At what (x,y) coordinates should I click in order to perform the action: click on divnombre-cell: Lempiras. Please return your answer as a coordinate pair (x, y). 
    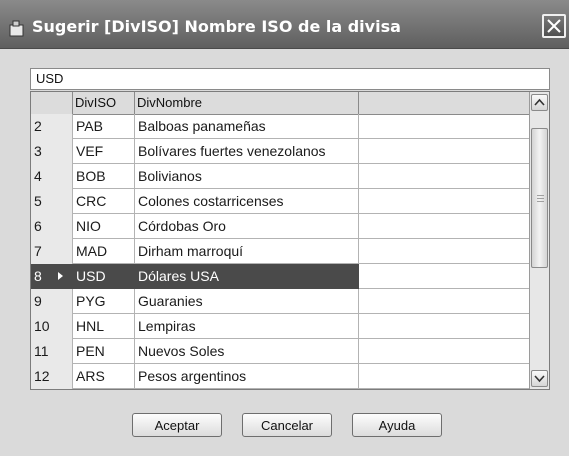
    Looking at the image, I should click on (247, 326).